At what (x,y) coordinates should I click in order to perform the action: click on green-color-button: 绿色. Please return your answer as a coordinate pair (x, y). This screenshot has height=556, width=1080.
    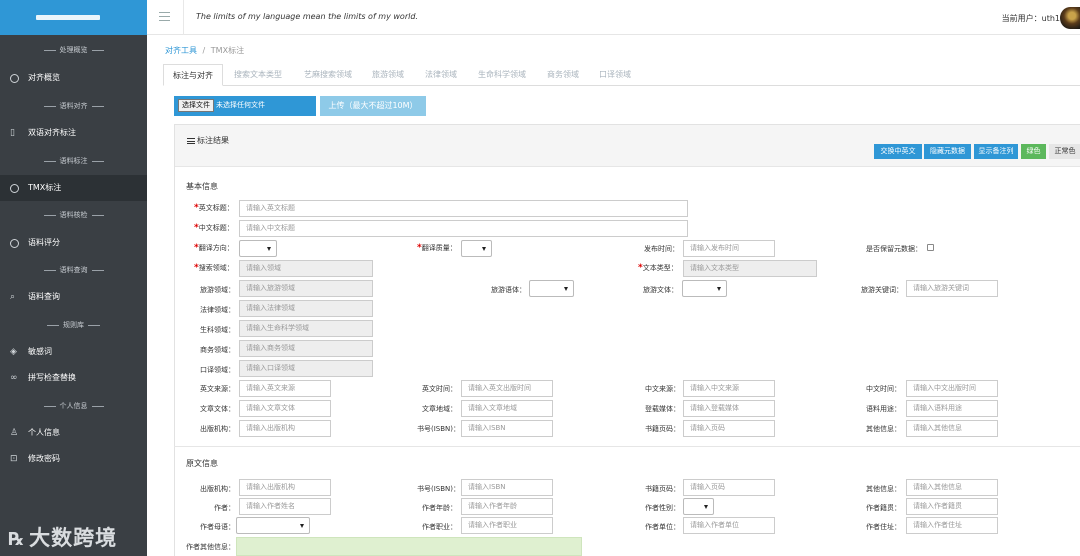
    Looking at the image, I should click on (1033, 151).